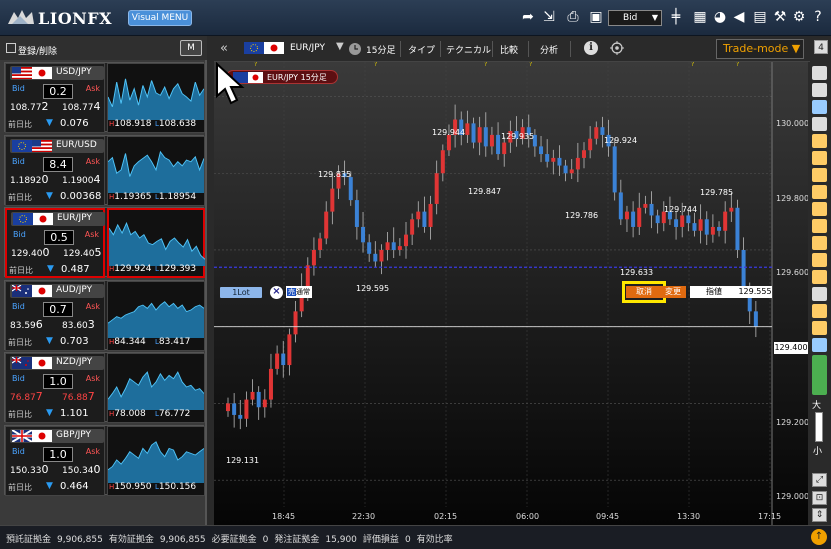 The width and height of the screenshot is (831, 549). What do you see at coordinates (57, 145) in the screenshot?
I see `pair-name-bar: EUR/USD` at bounding box center [57, 145].